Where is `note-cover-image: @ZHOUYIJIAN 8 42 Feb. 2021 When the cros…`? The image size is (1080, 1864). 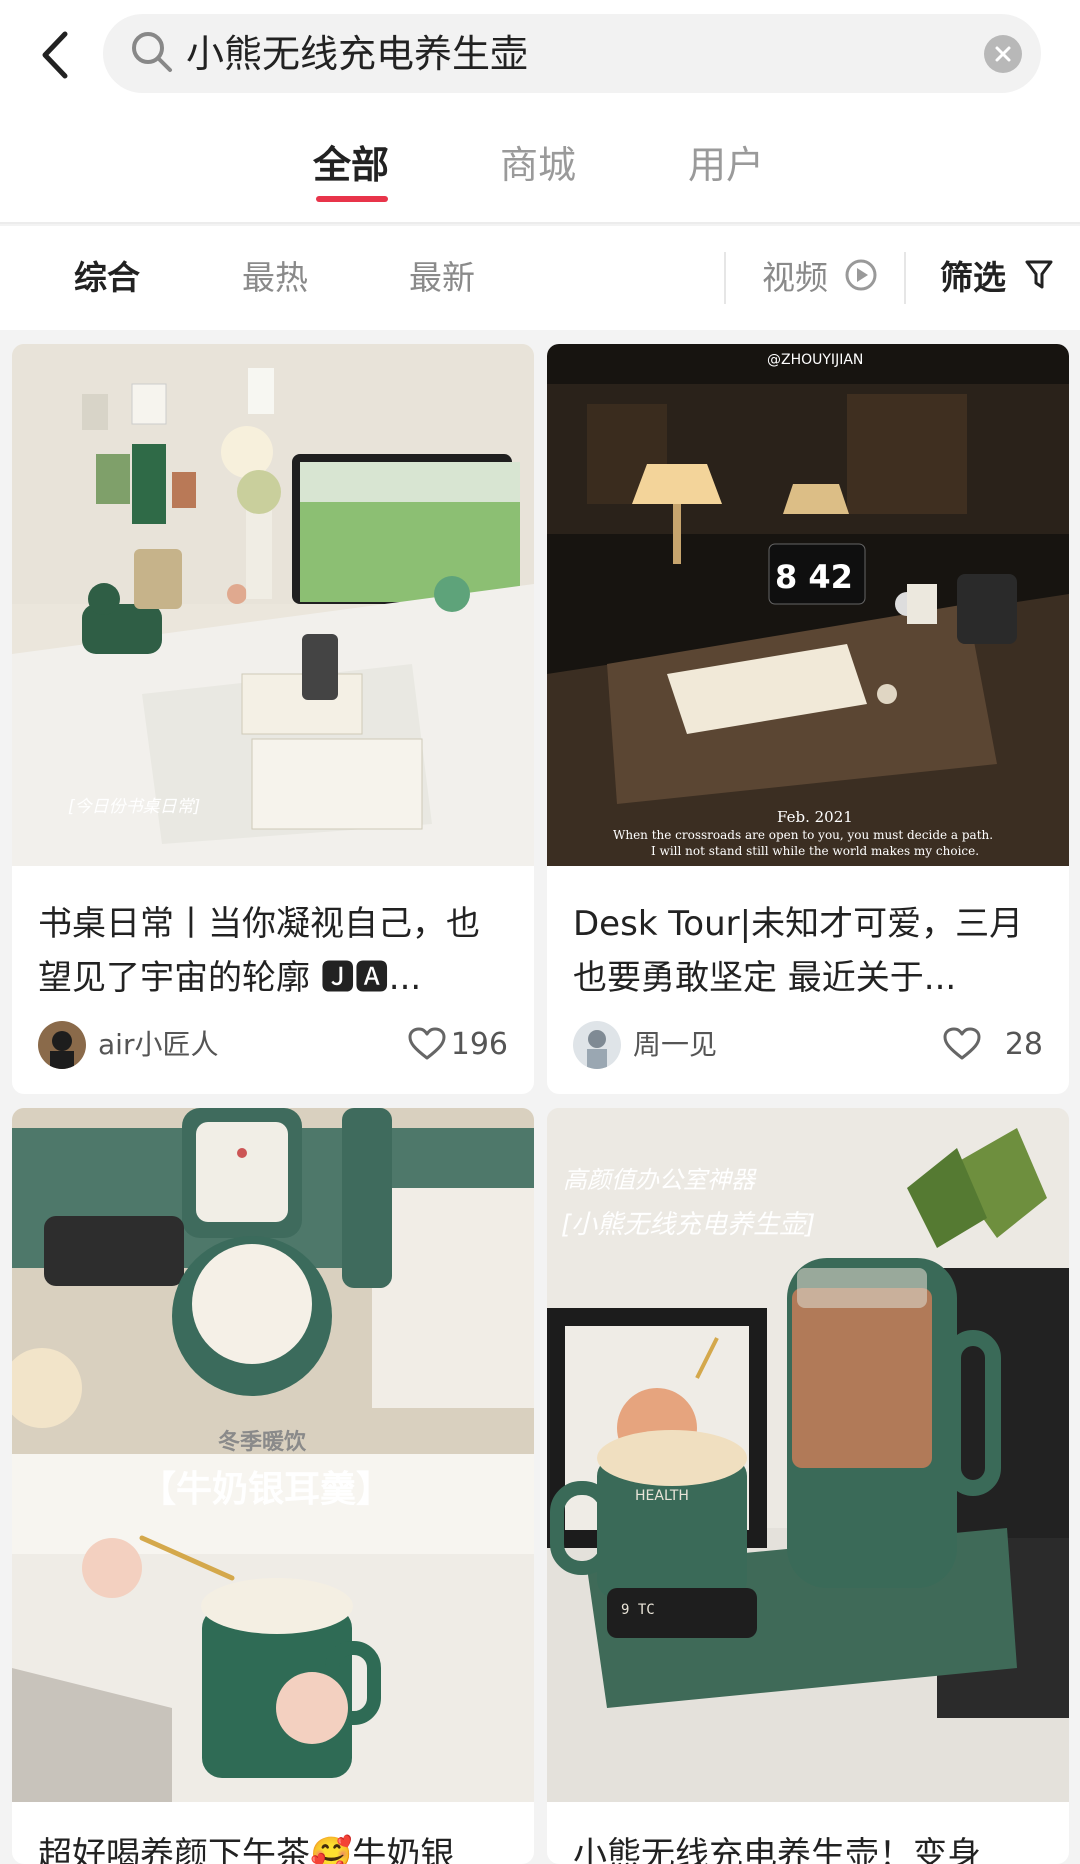 note-cover-image: @ZHOUYIJIAN 8 42 Feb. 2021 When the cros… is located at coordinates (808, 605).